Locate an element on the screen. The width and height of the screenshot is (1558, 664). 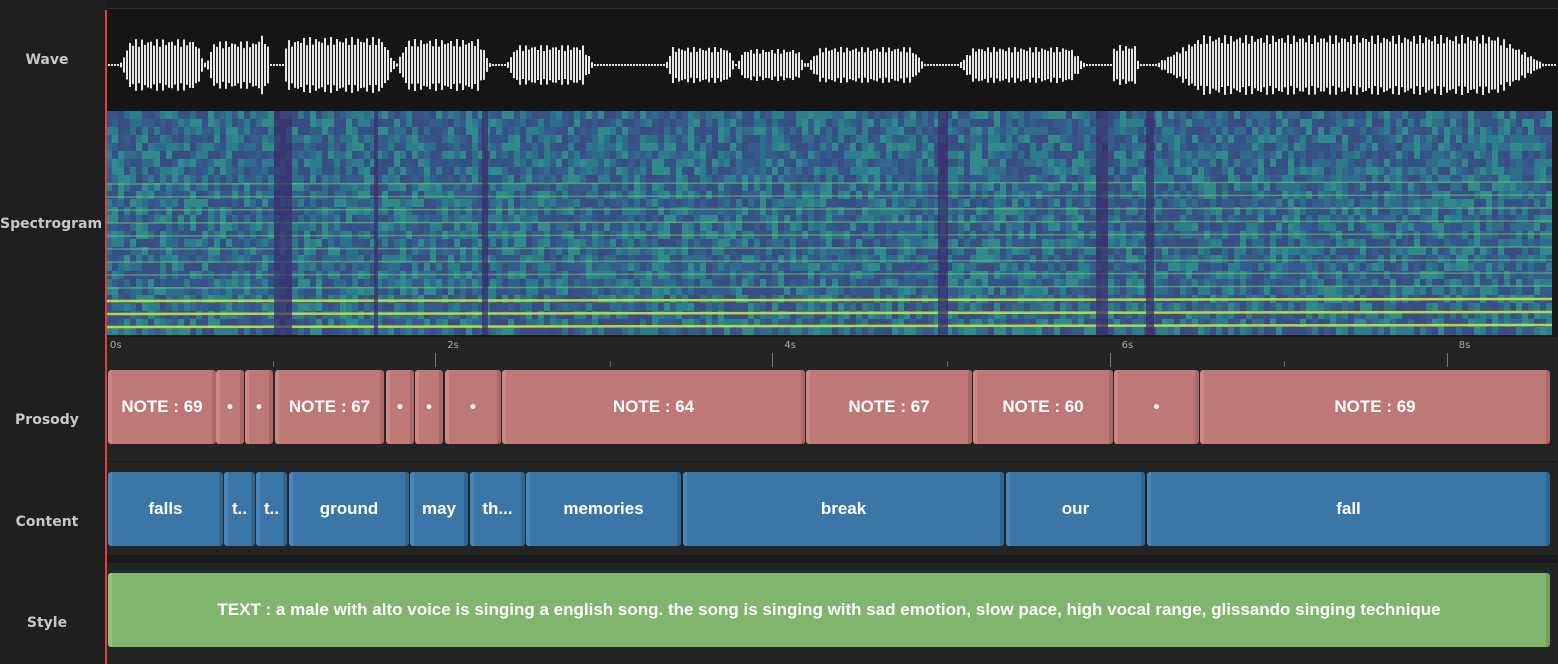
time-tick-label: 6s is located at coordinates (1127, 345).